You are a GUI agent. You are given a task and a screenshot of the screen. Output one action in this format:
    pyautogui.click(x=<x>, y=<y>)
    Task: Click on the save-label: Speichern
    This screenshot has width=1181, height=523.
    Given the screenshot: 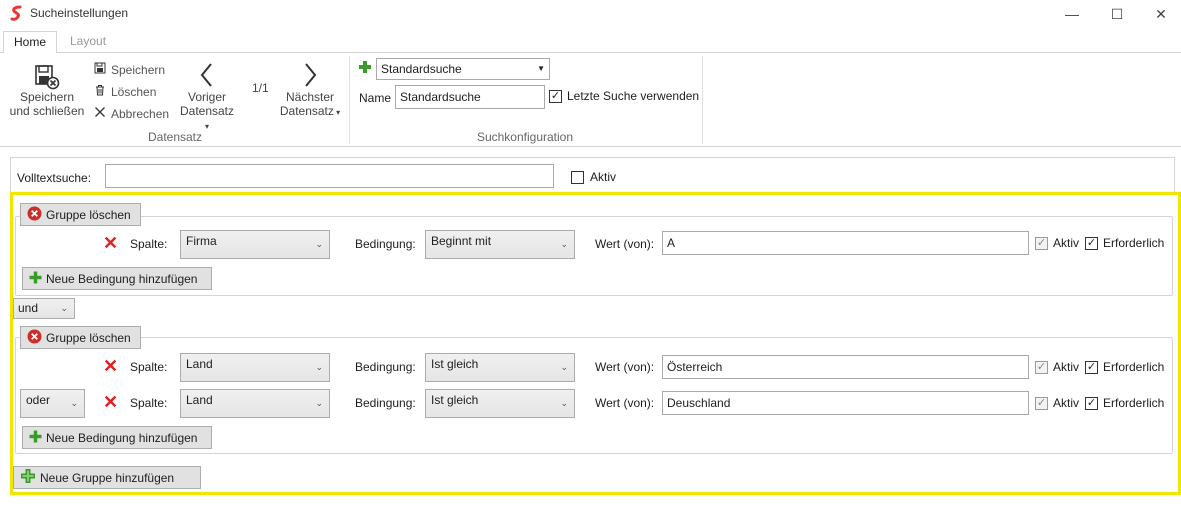 What is the action you would take?
    pyautogui.click(x=138, y=69)
    